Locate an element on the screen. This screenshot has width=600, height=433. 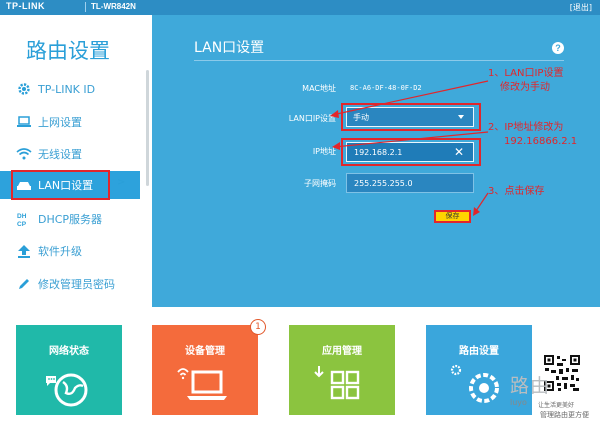
dhcp-icon: DH CP is located at coordinates (24, 219).